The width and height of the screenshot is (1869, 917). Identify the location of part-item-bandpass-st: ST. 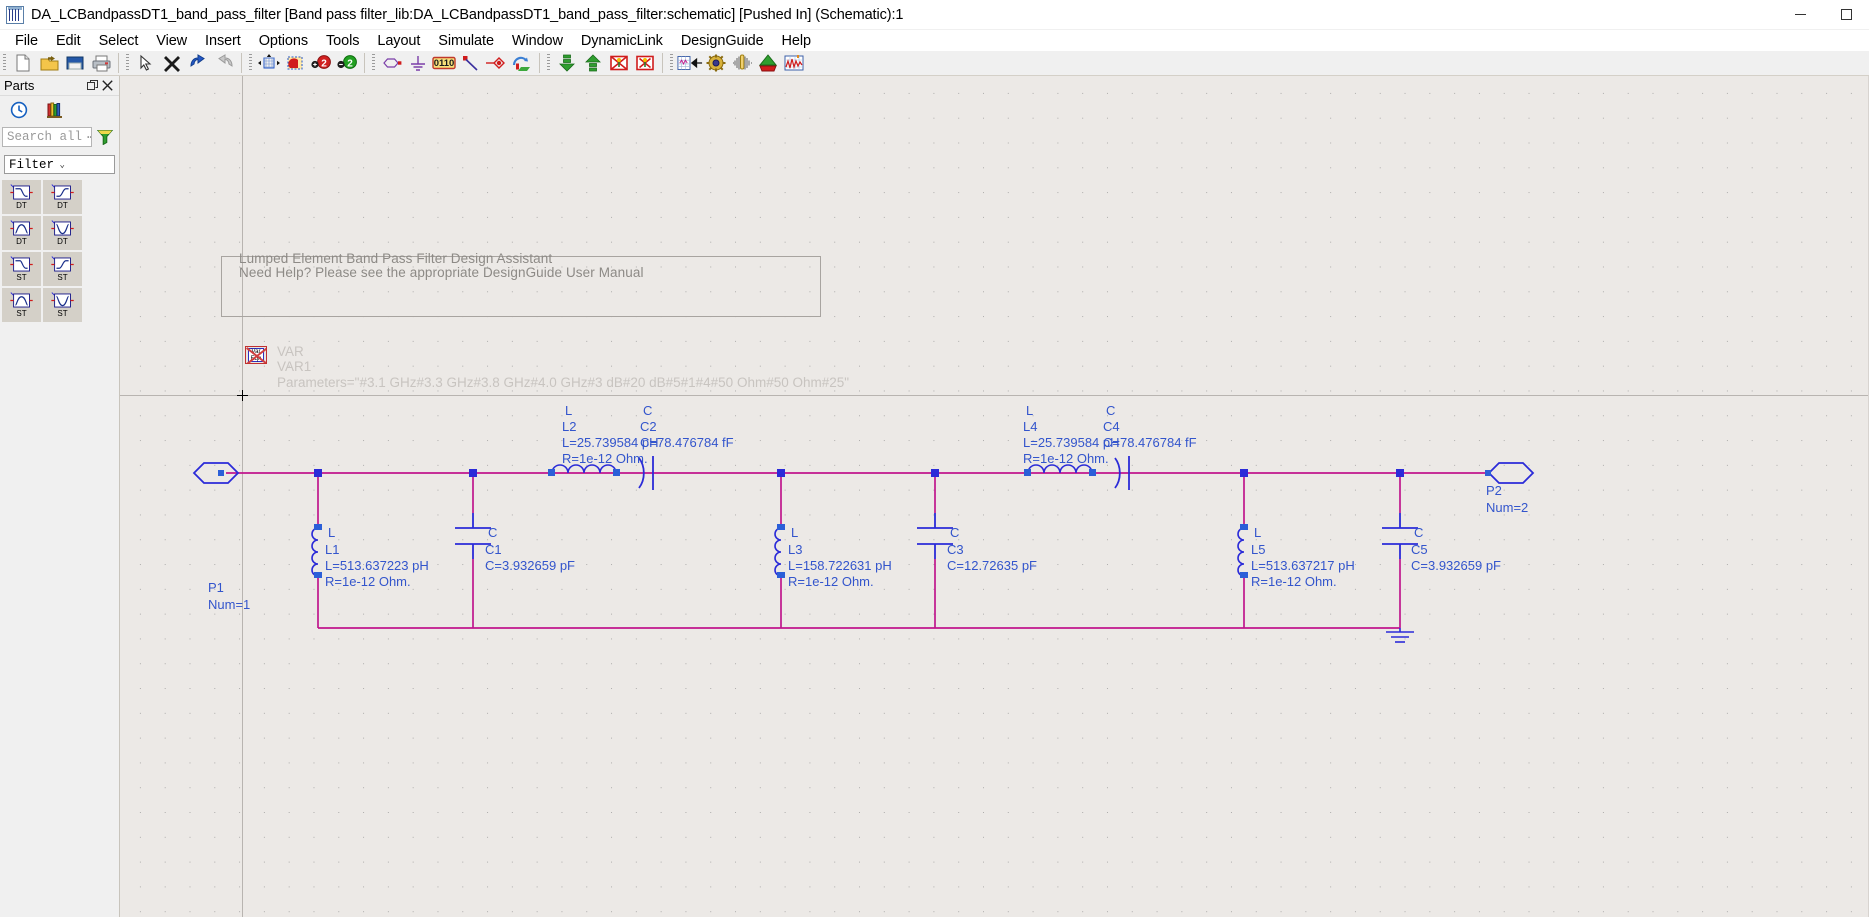
(21, 305).